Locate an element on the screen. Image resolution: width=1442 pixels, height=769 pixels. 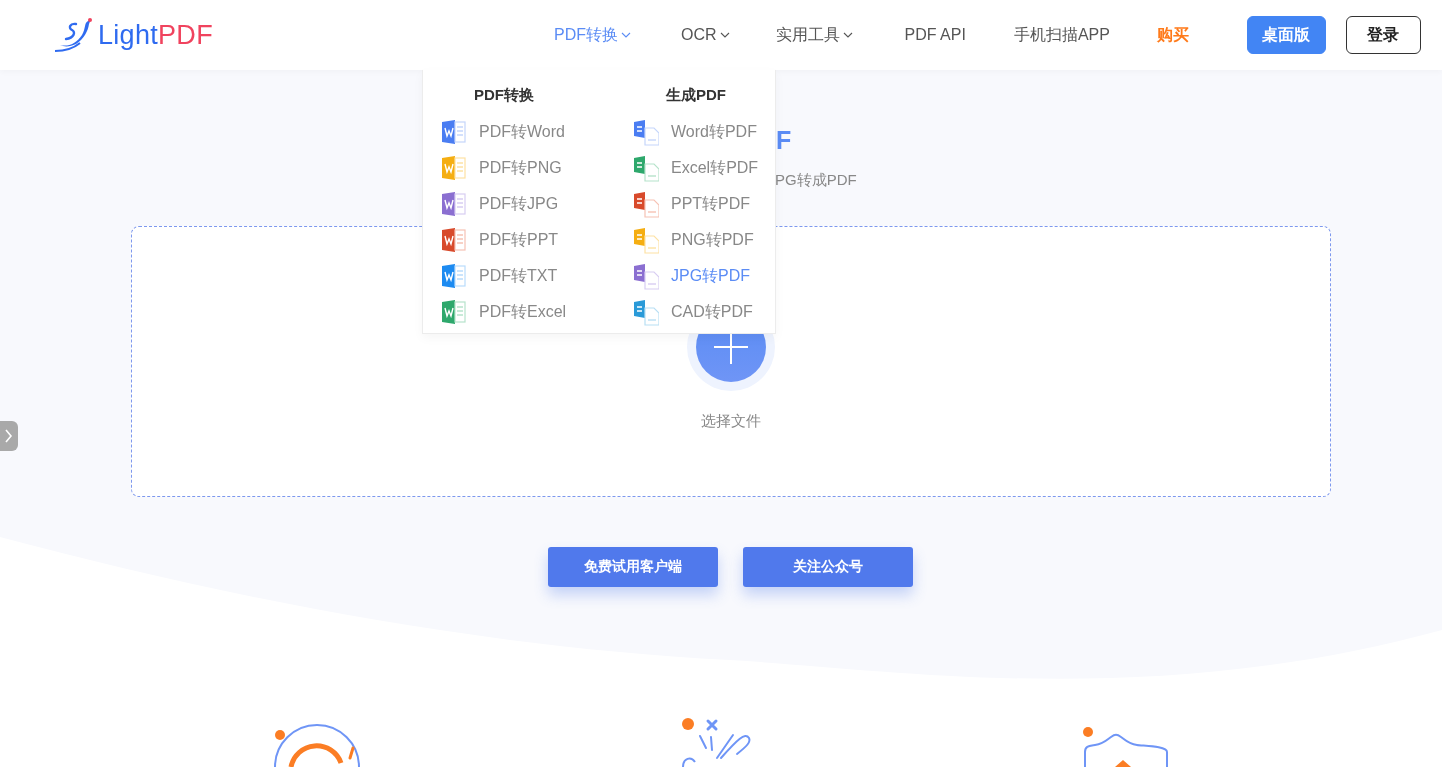
login-button: 登录 is located at coordinates (1383, 35).